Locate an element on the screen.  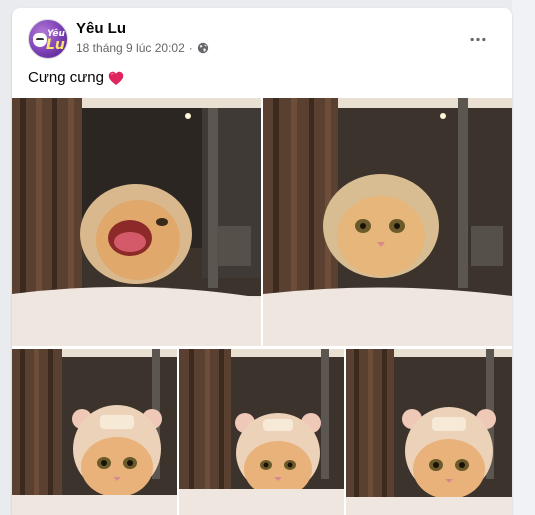
heart-icon is located at coordinates (116, 78).